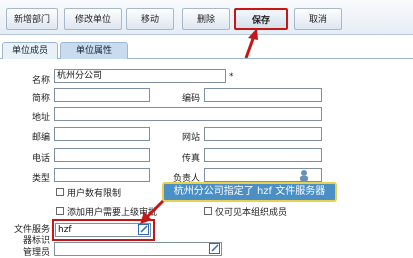 This screenshot has width=413, height=258. What do you see at coordinates (251, 213) in the screenshot?
I see `own-members-only-label: 仅可见本组织成员` at bounding box center [251, 213].